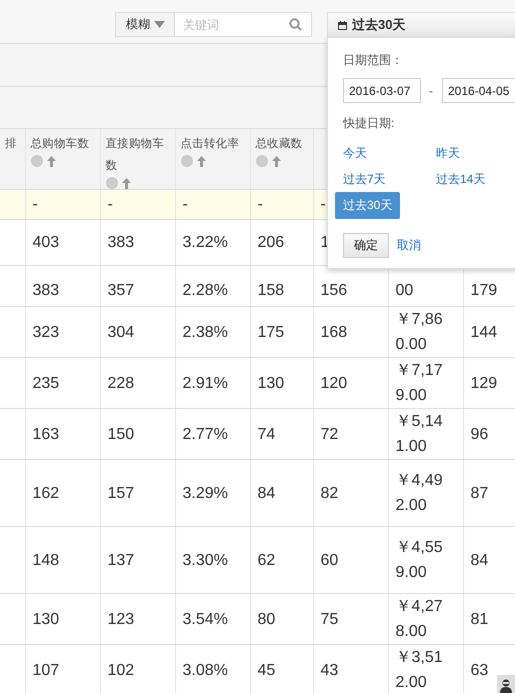 The image size is (515, 693). Describe the element at coordinates (46, 560) in the screenshot. I see `table-cell: 148` at that location.